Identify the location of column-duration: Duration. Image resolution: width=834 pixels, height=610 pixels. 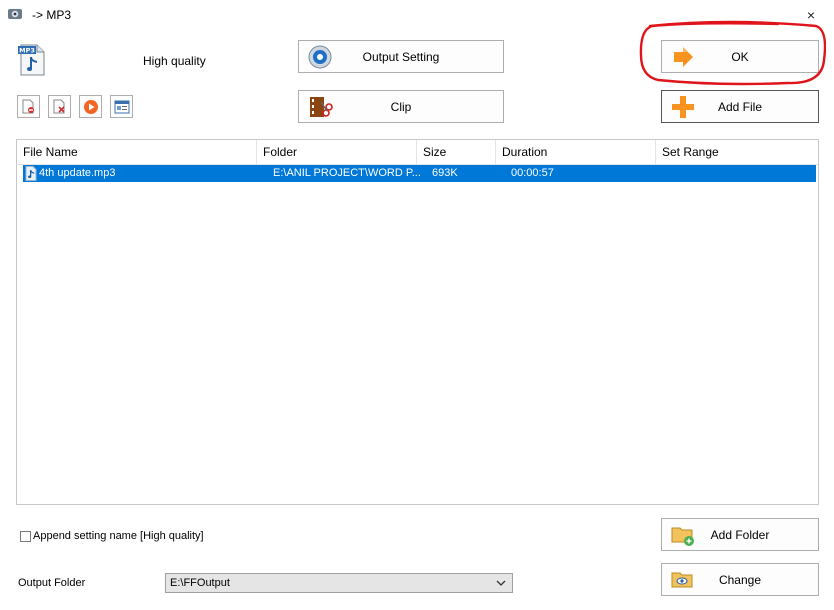
(576, 152).